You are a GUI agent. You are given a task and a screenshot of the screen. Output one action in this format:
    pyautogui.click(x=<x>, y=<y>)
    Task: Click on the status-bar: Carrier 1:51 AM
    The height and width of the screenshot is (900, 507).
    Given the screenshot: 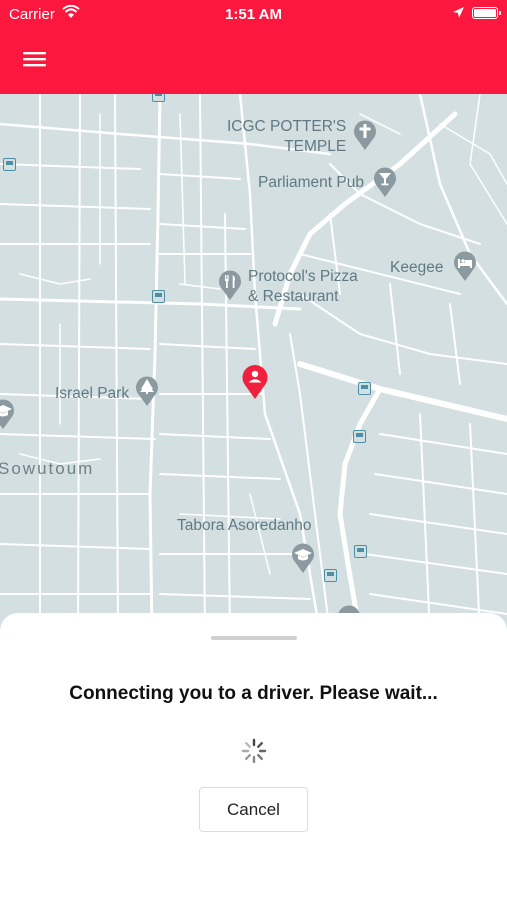 What is the action you would take?
    pyautogui.click(x=253, y=14)
    